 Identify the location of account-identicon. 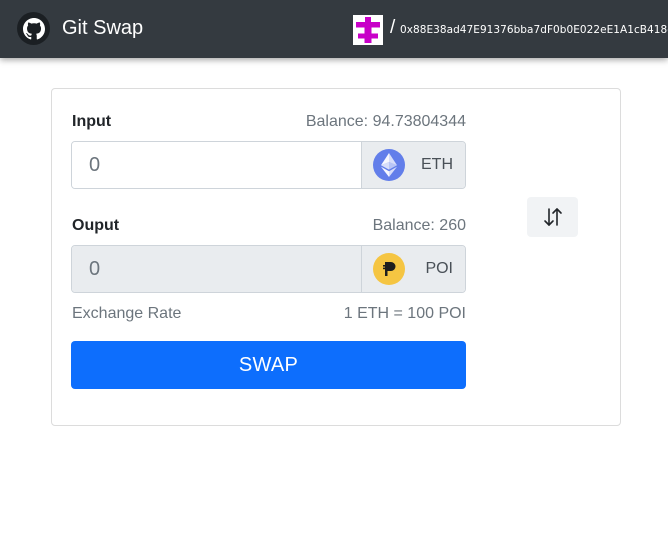
(368, 30).